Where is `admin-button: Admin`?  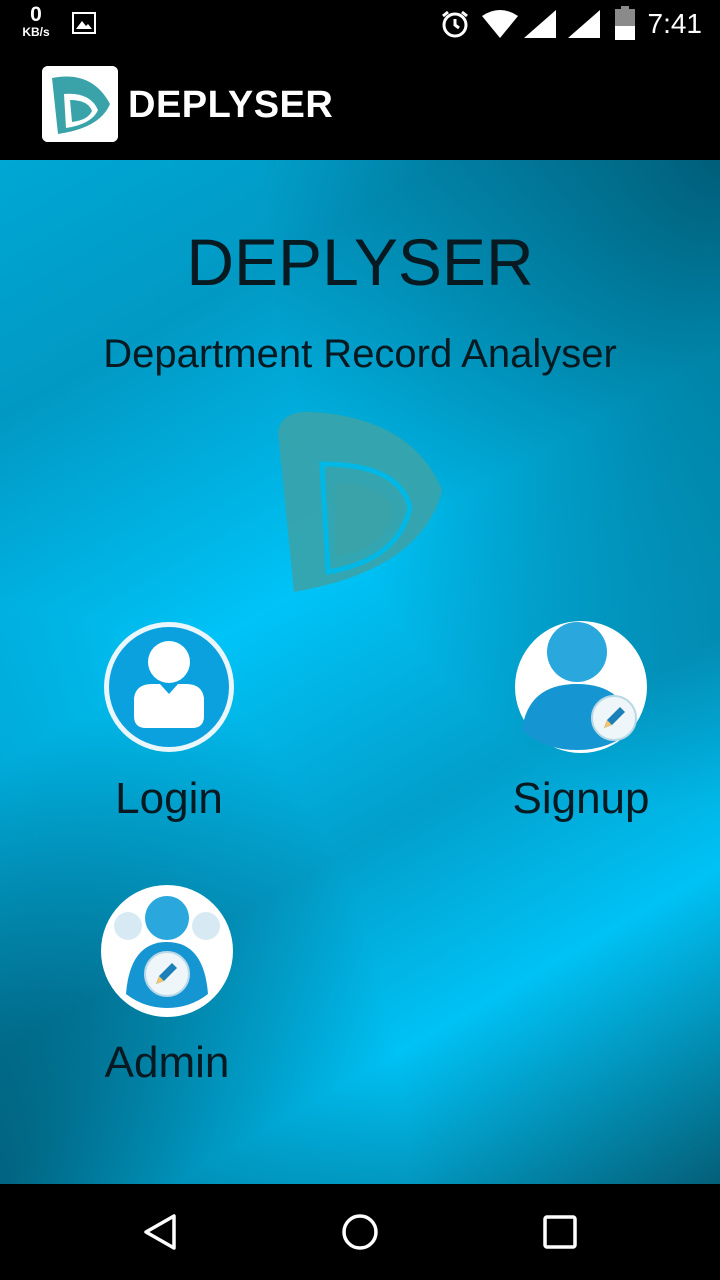
admin-button: Admin is located at coordinates (167, 986).